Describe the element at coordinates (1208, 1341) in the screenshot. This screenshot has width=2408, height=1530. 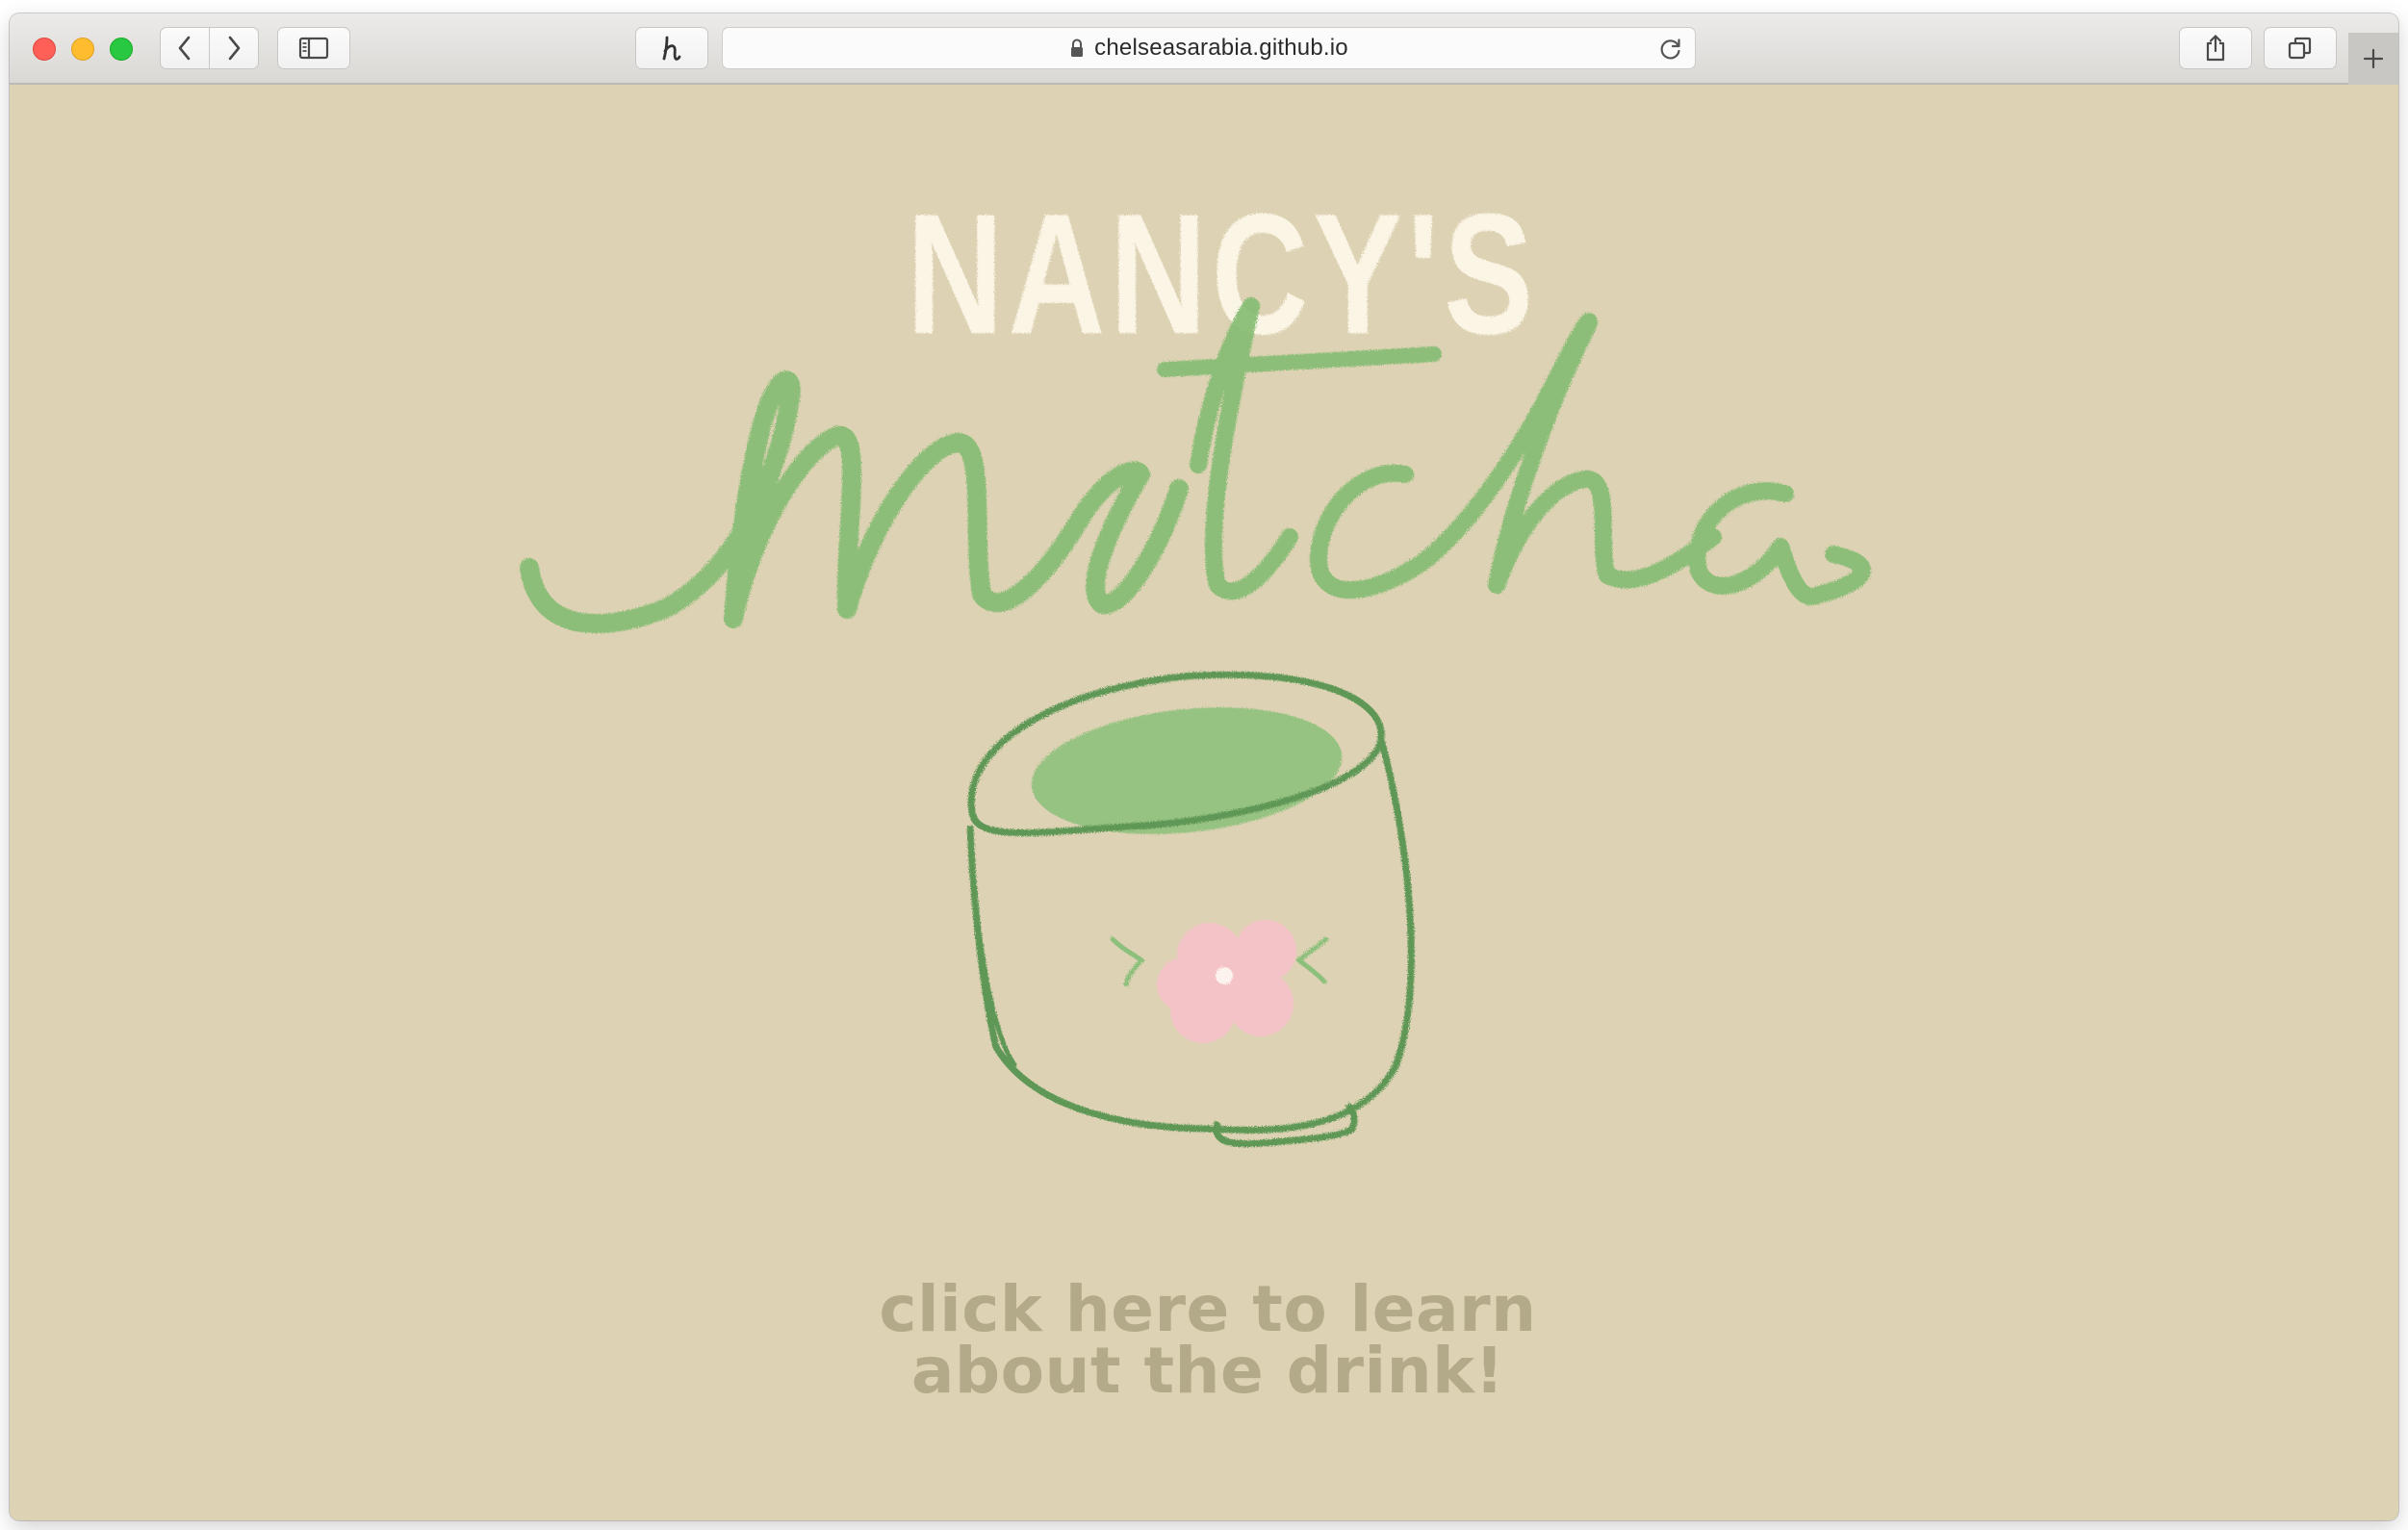
I see `learn-about-drink-link: click here to learn about the drink!` at that location.